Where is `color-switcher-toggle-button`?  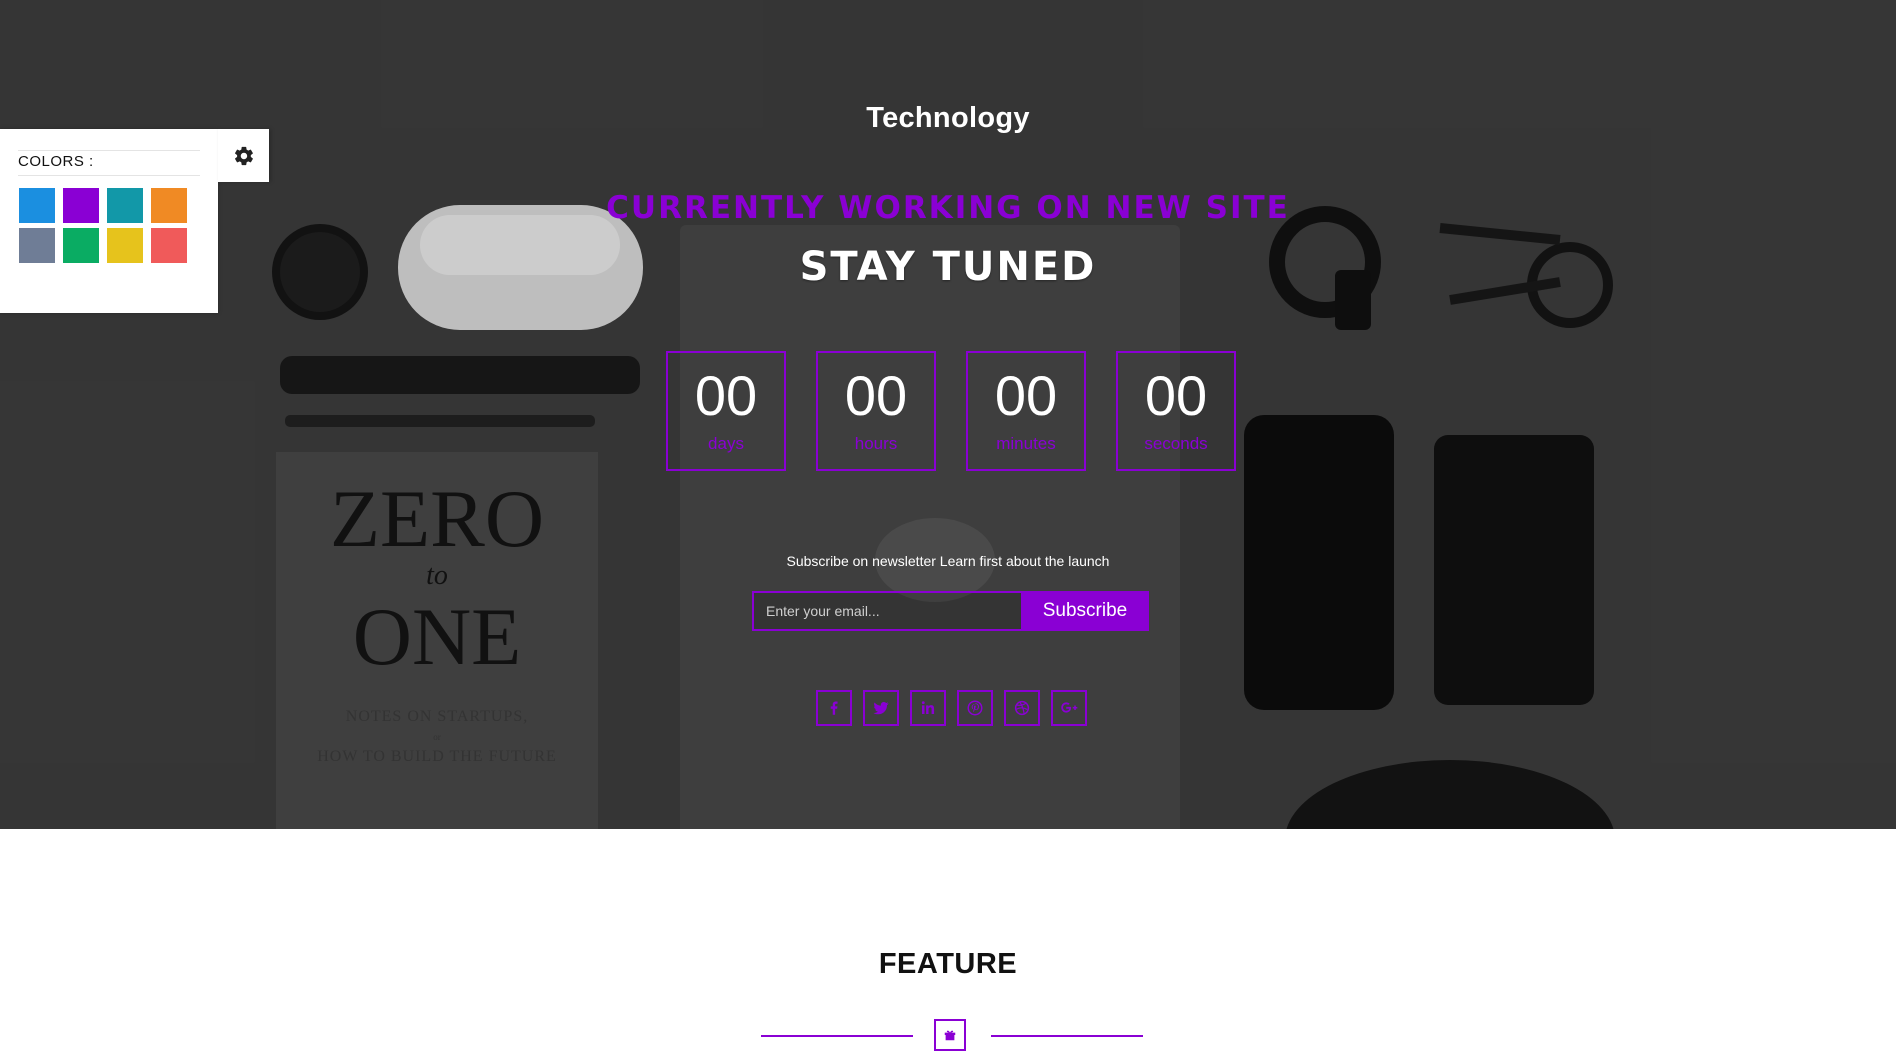
color-switcher-toggle-button is located at coordinates (243, 155).